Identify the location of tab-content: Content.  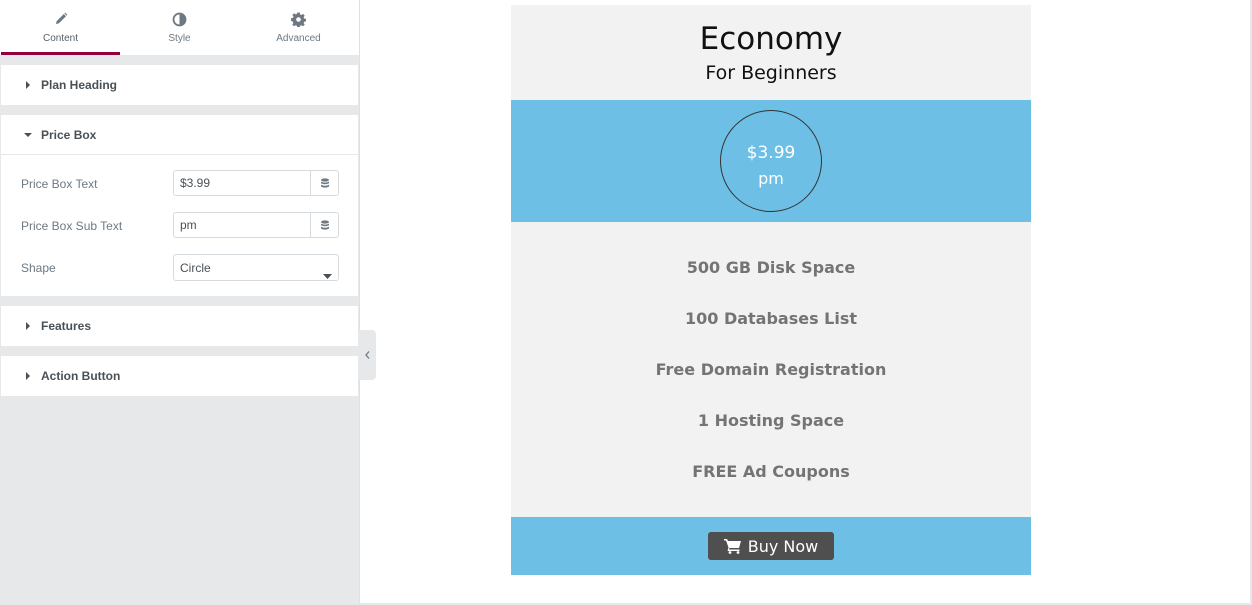
(60, 27).